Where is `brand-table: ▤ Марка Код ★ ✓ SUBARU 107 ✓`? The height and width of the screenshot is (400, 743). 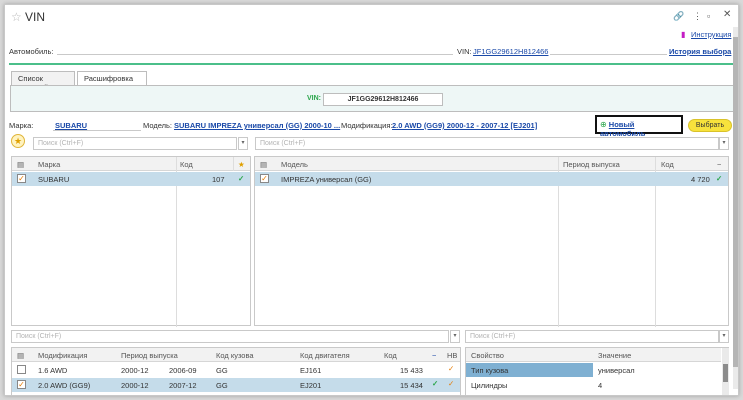
brand-table: ▤ Марка Код ★ ✓ SUBARU 107 ✓ is located at coordinates (131, 241).